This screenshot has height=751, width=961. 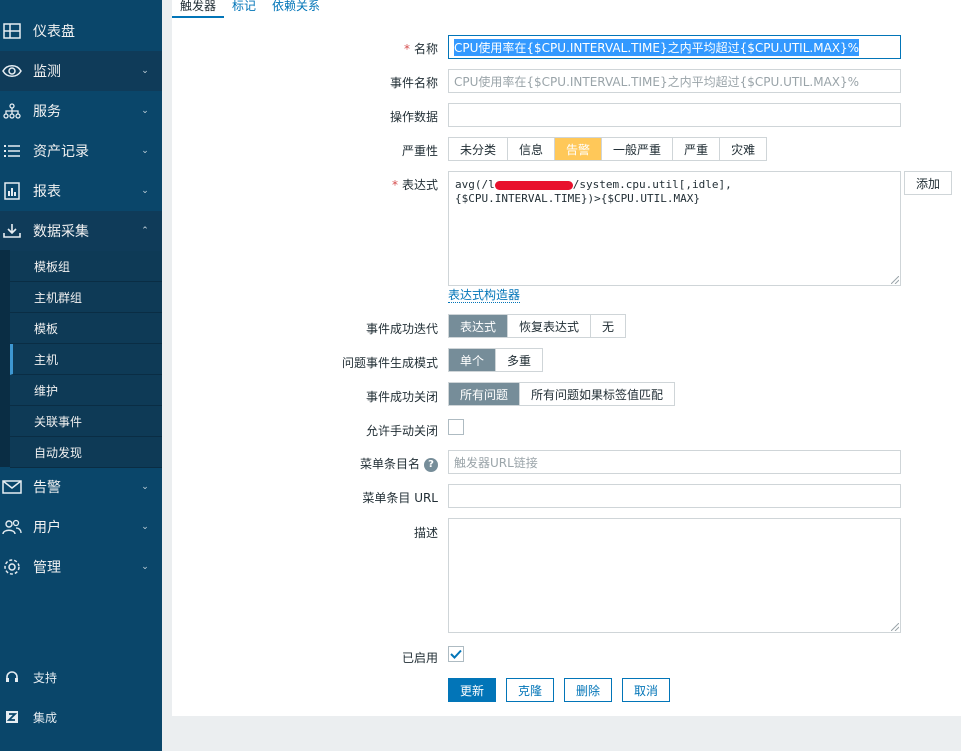 I want to click on severity-information: 信息, so click(x=532, y=149).